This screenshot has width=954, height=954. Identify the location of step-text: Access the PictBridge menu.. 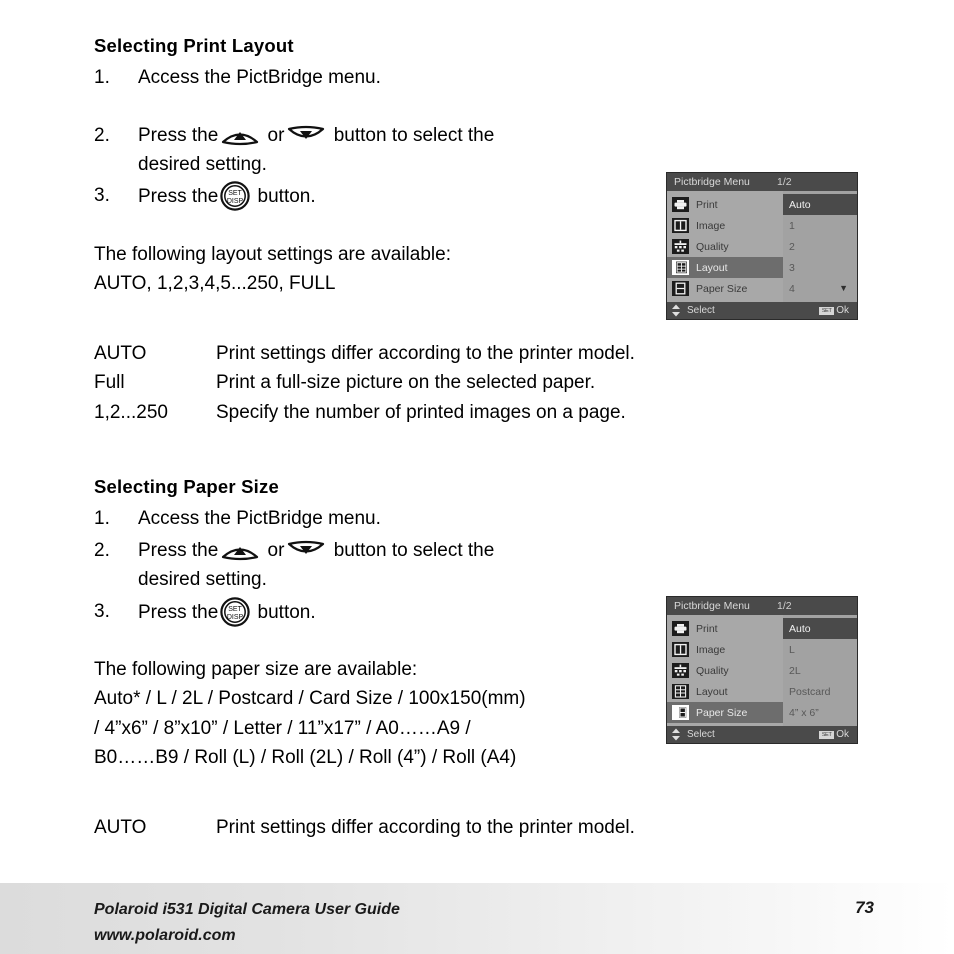
(259, 78).